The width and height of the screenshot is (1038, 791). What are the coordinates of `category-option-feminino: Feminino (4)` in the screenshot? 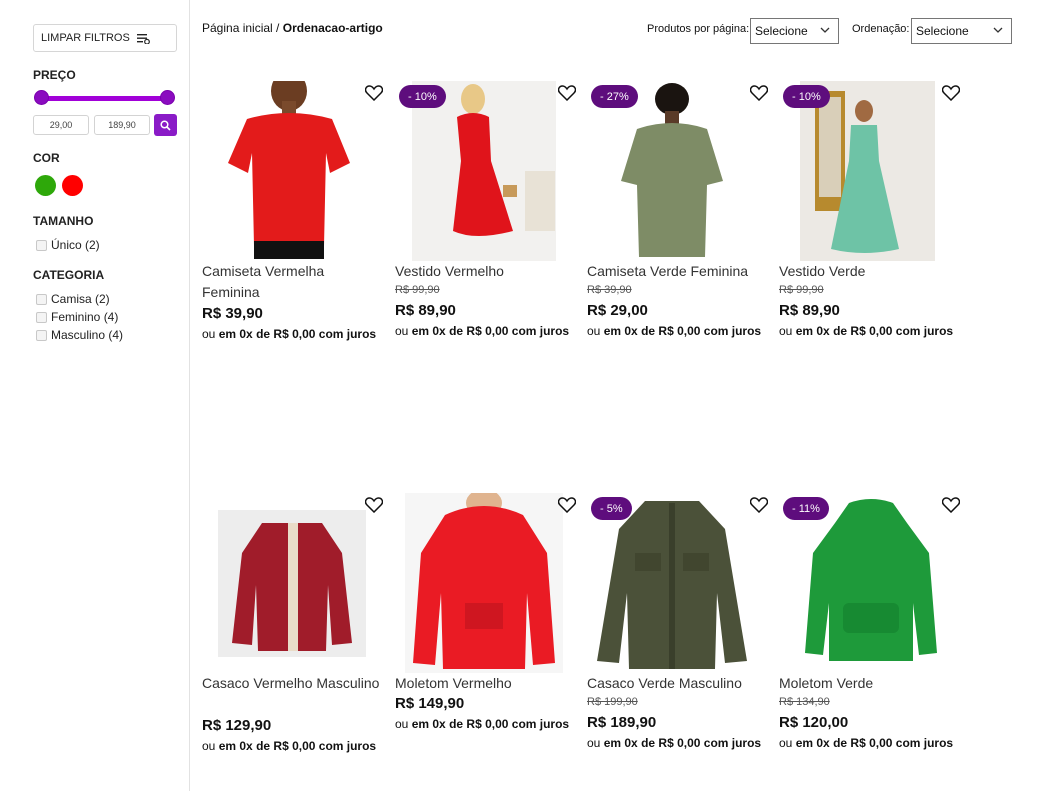 It's located at (77, 317).